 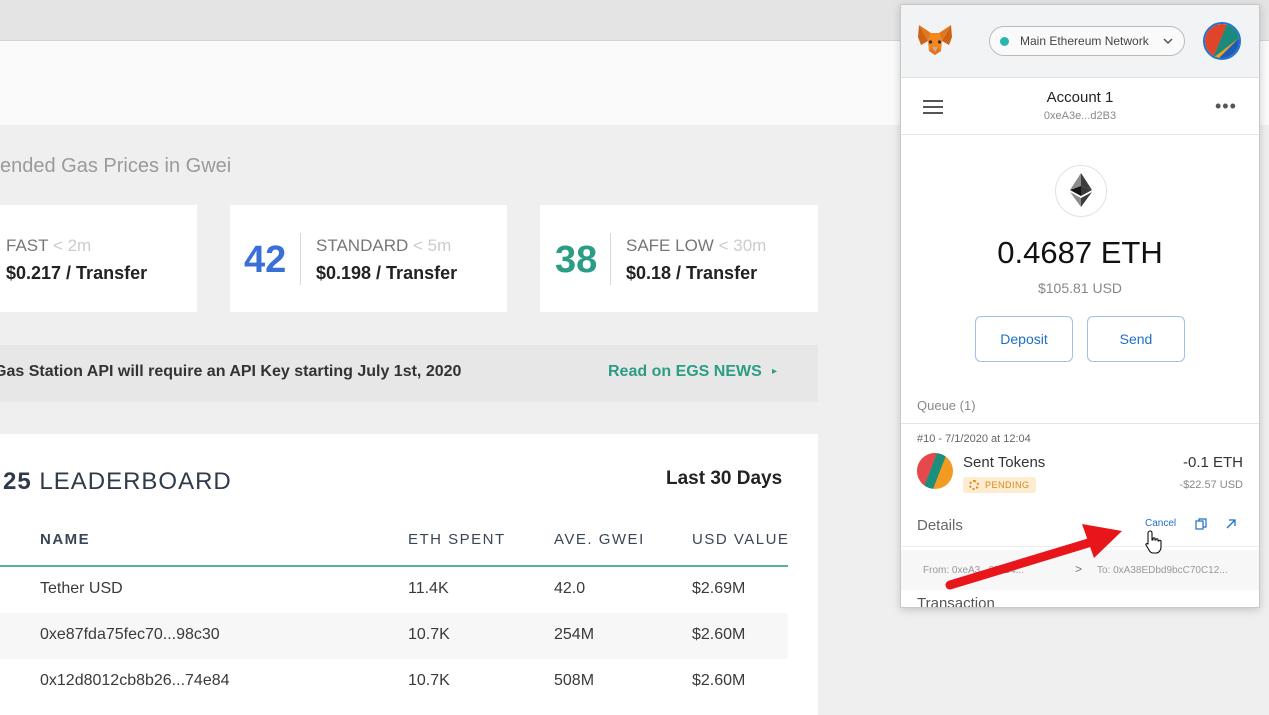 What do you see at coordinates (1168, 41) in the screenshot?
I see `chevron-down-icon` at bounding box center [1168, 41].